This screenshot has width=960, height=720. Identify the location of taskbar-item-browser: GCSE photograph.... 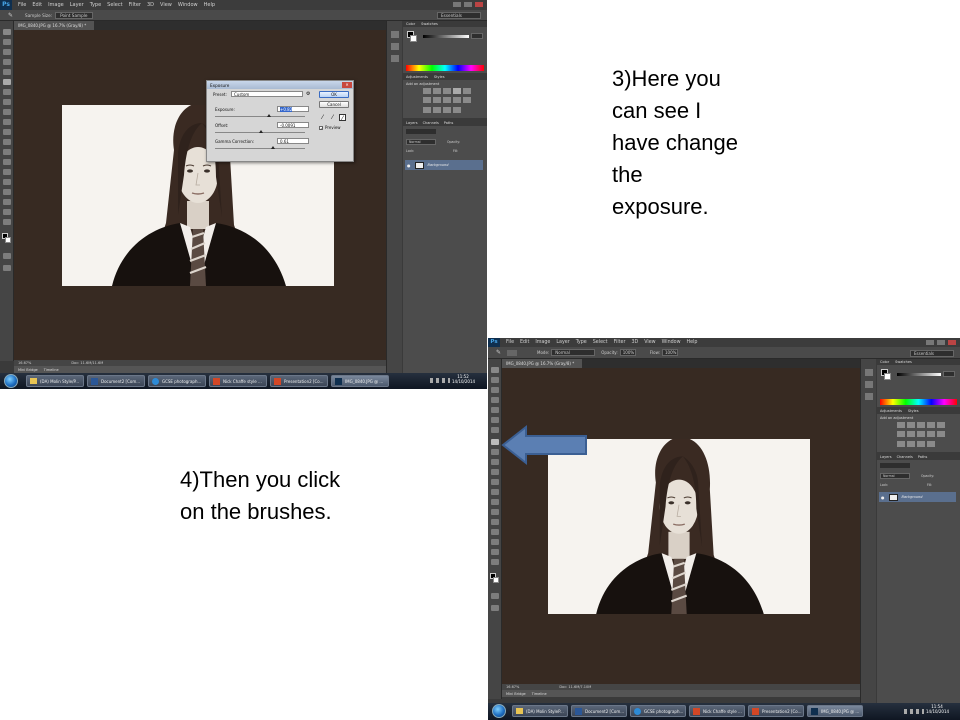
(658, 711).